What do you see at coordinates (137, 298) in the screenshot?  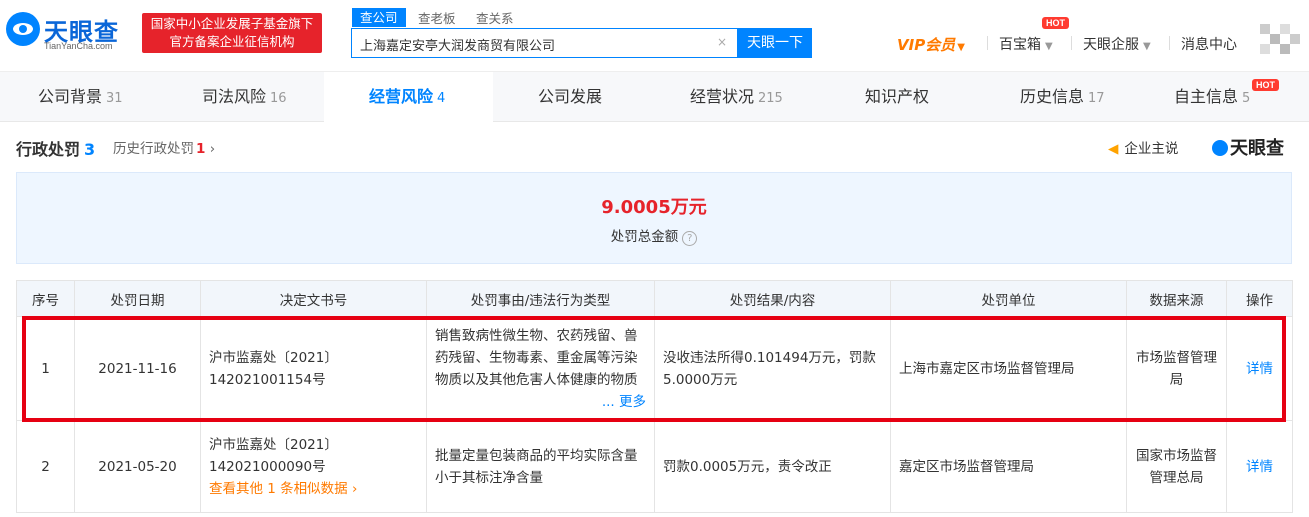 I see `header-date: 处罚日期` at bounding box center [137, 298].